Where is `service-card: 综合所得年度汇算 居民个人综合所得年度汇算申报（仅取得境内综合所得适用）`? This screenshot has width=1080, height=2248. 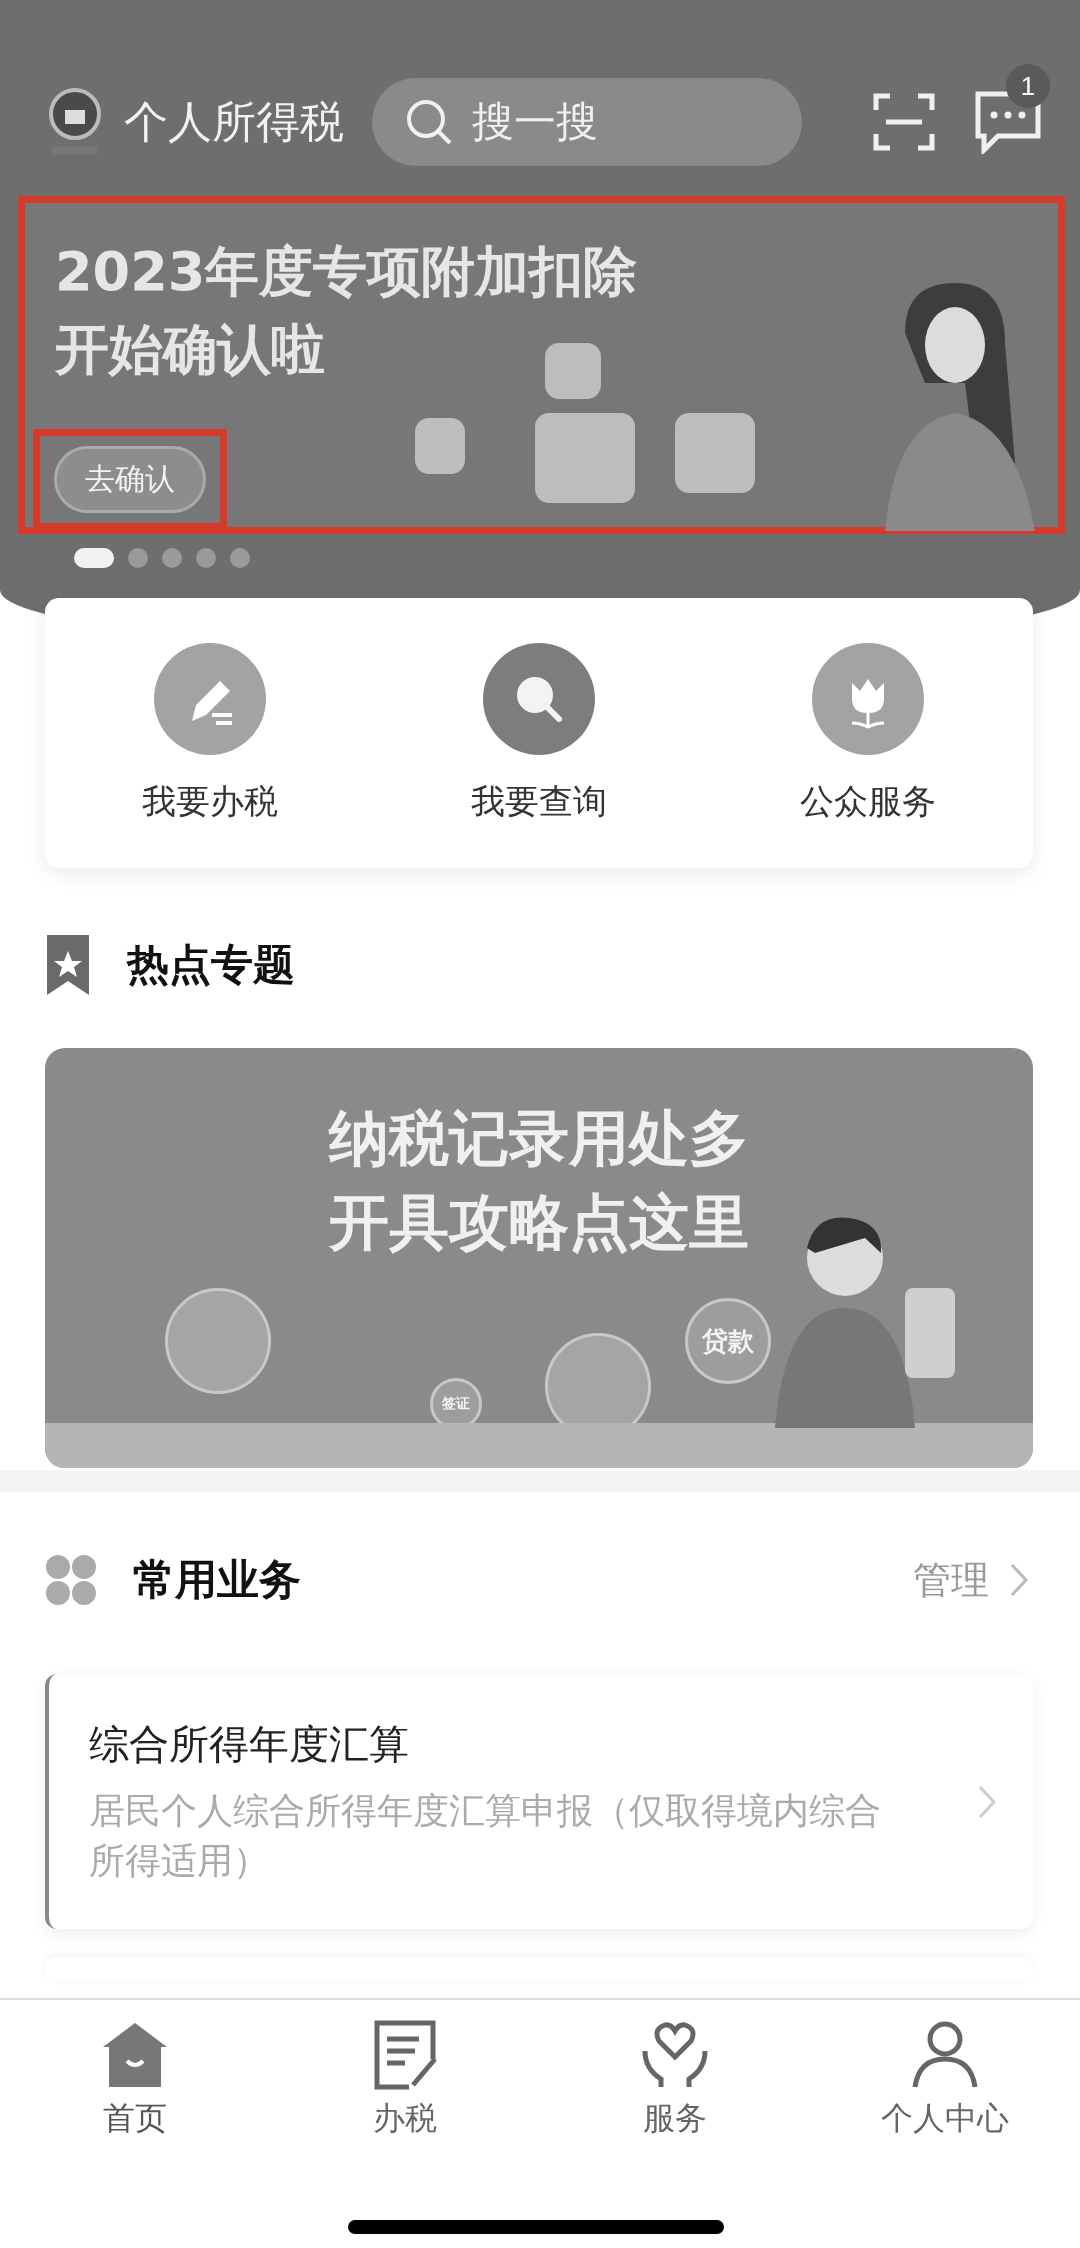
service-card: 综合所得年度汇算 居民个人综合所得年度汇算申报（仅取得境内综合所得适用） is located at coordinates (539, 1801).